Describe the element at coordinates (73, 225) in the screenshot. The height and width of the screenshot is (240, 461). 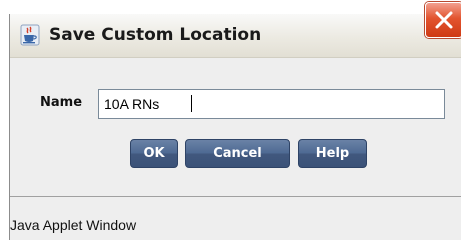
I see `applet-warning-text: Java Applet Window` at that location.